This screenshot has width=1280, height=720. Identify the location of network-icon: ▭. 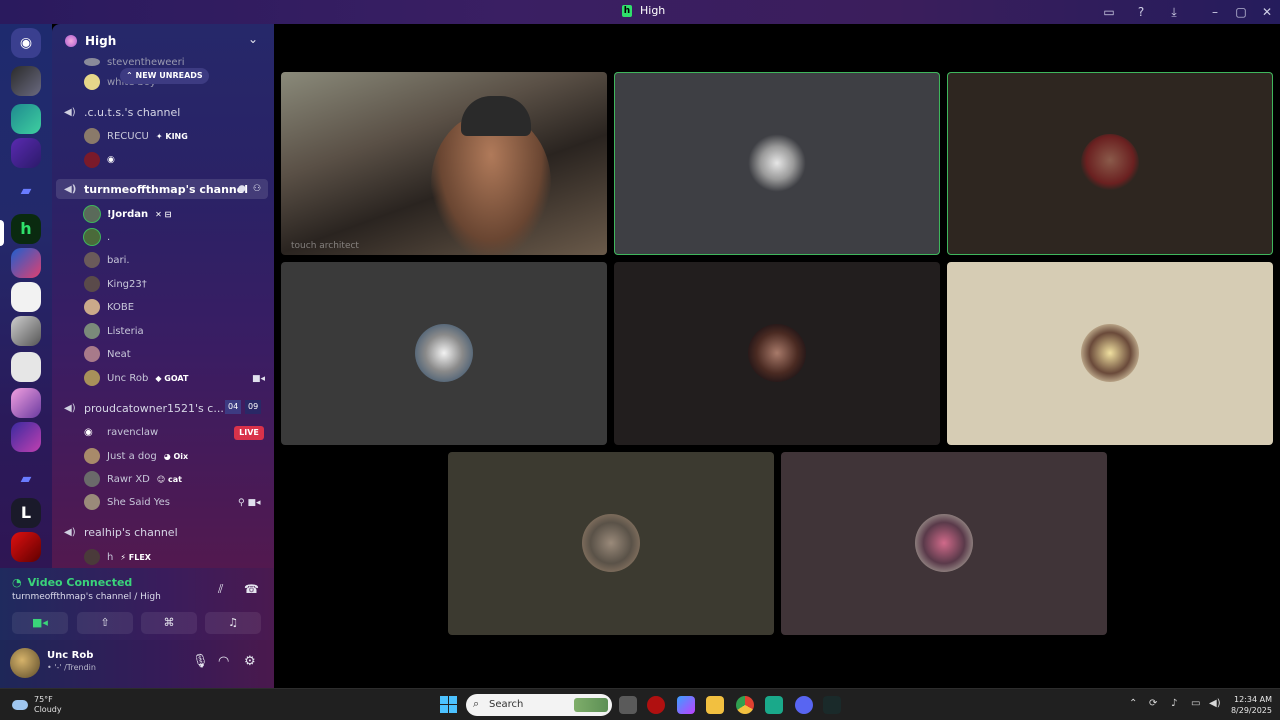
(1195, 703).